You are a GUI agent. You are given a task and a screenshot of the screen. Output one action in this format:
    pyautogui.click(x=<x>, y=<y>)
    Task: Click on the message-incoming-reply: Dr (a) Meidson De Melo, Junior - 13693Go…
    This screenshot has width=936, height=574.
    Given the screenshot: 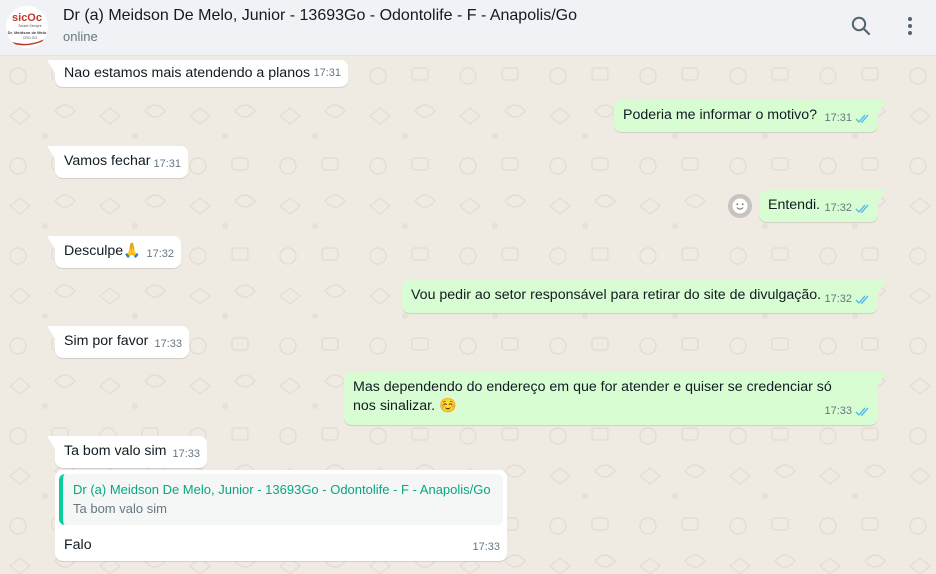 What is the action you would take?
    pyautogui.click(x=281, y=515)
    